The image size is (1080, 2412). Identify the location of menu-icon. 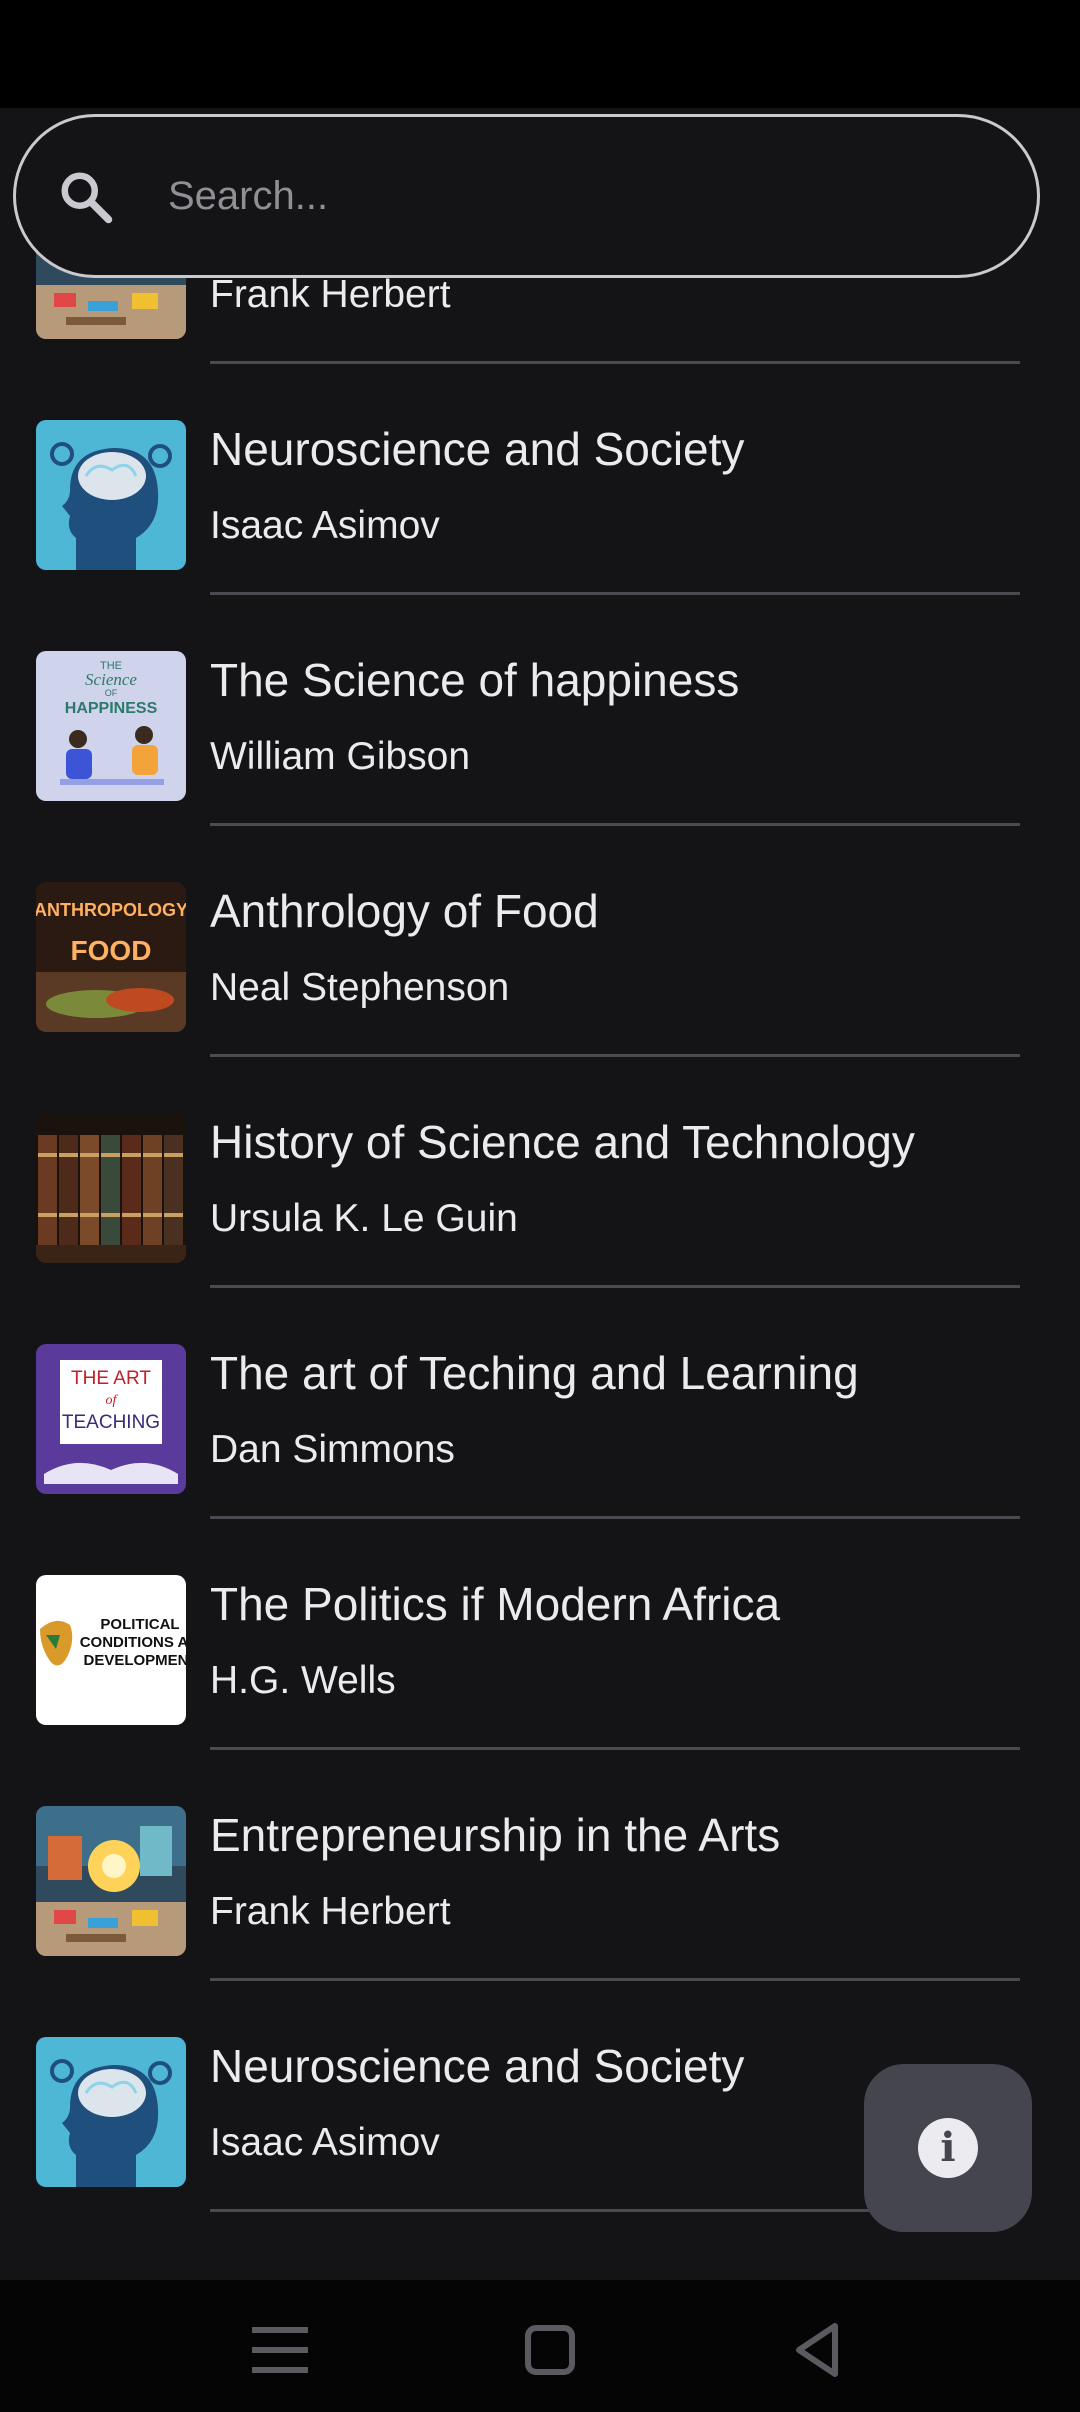
(280, 2350).